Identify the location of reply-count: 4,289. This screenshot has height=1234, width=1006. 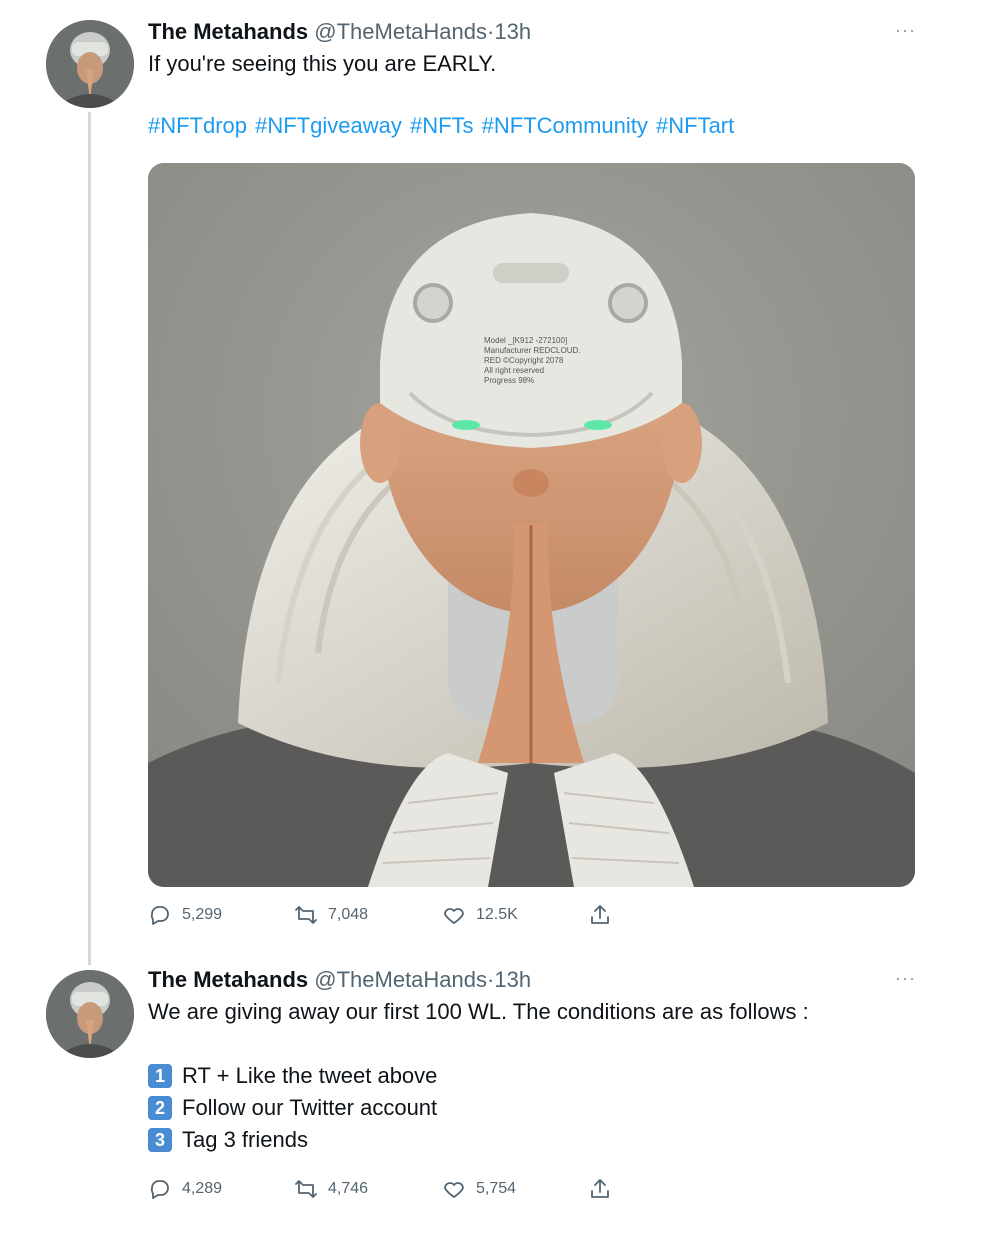
(202, 1188).